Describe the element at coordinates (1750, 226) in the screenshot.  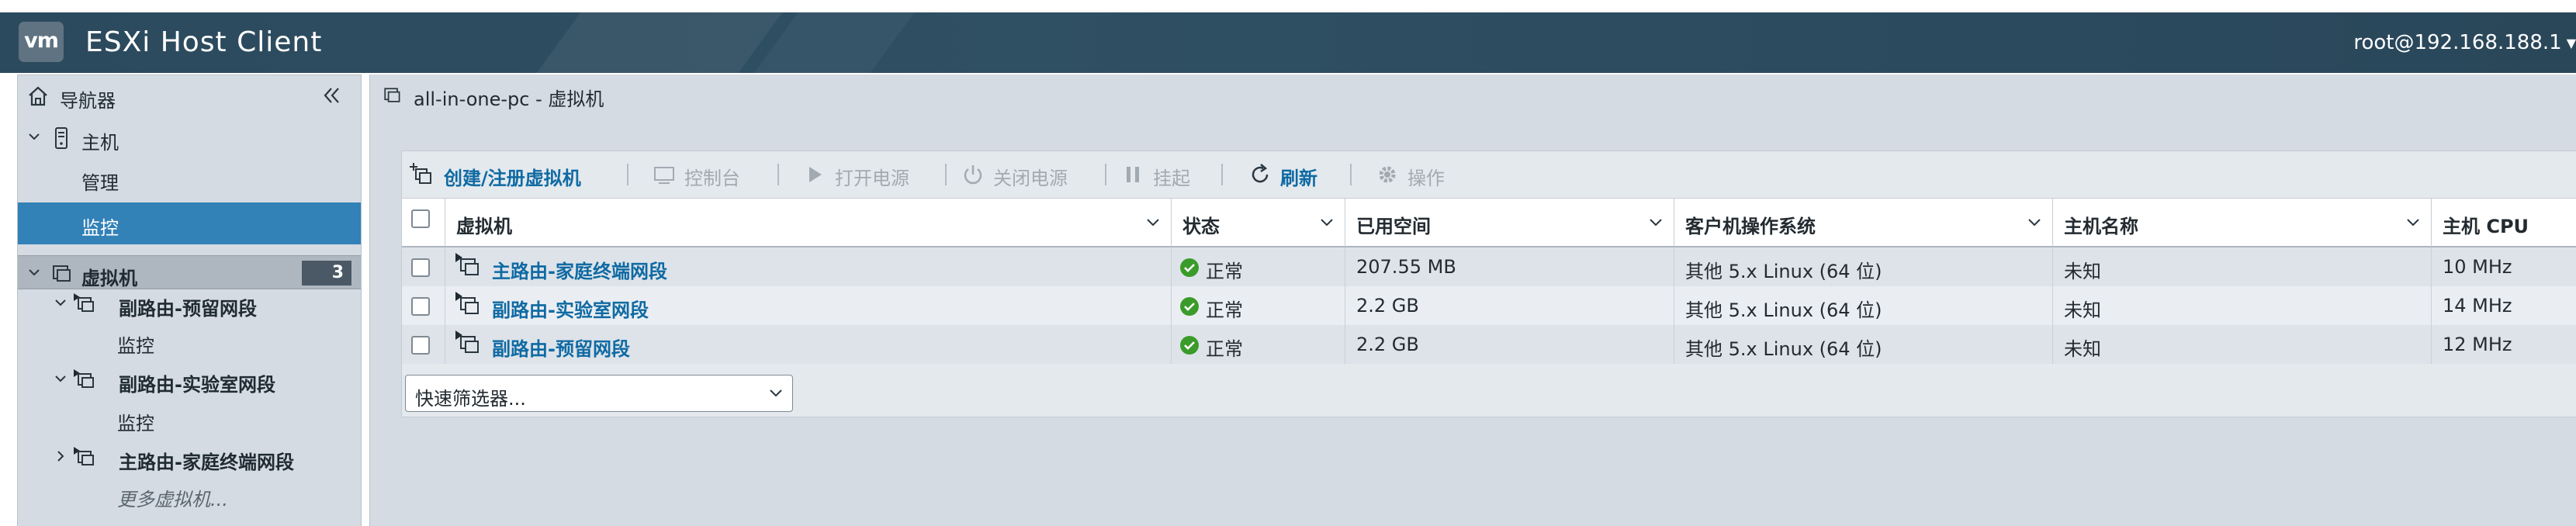
I see `column-header-label: 客户机操作系统` at that location.